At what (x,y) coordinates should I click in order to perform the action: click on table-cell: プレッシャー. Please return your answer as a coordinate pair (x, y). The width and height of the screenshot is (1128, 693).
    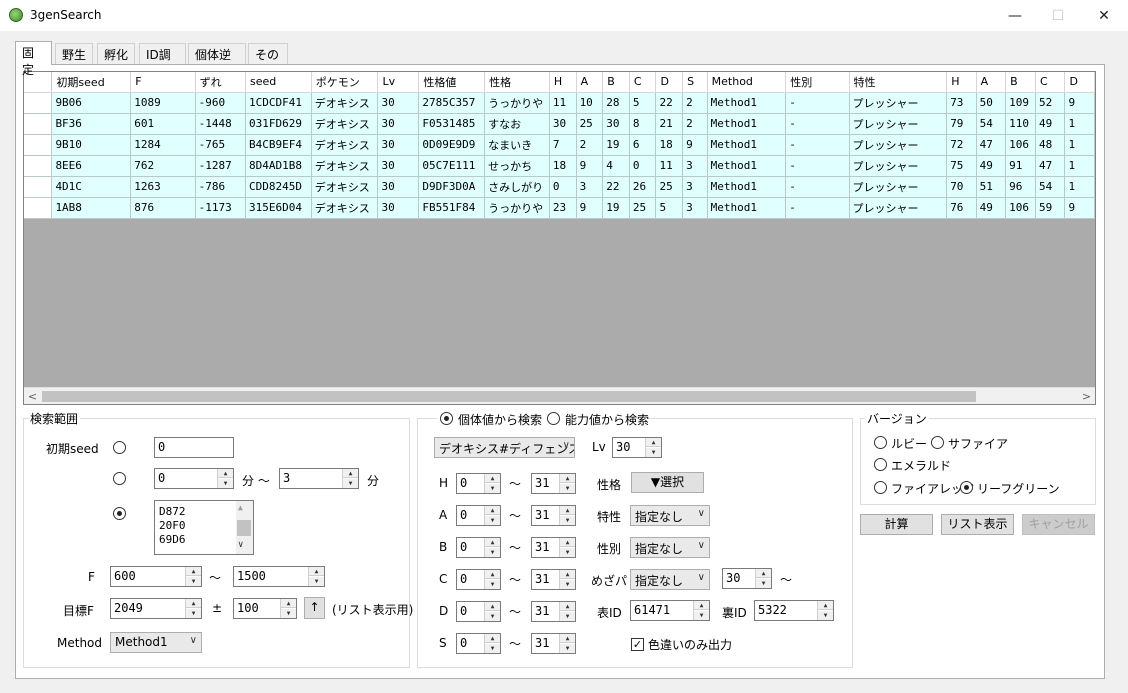
    Looking at the image, I should click on (898, 166).